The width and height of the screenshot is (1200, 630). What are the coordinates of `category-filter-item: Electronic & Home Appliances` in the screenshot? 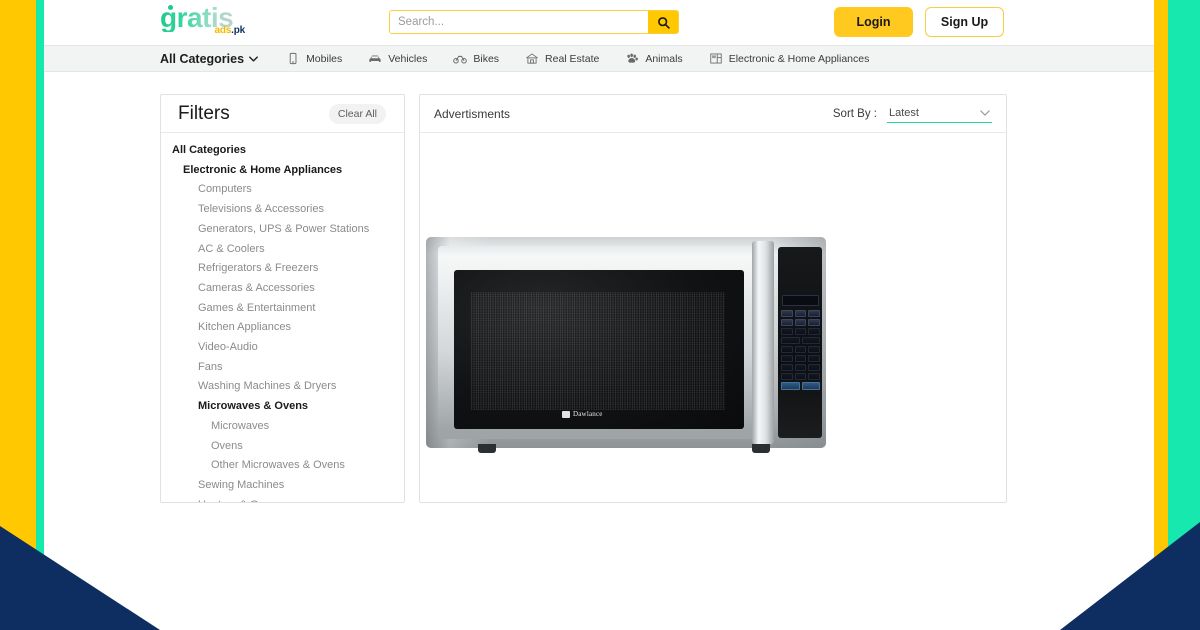 It's located at (282, 171).